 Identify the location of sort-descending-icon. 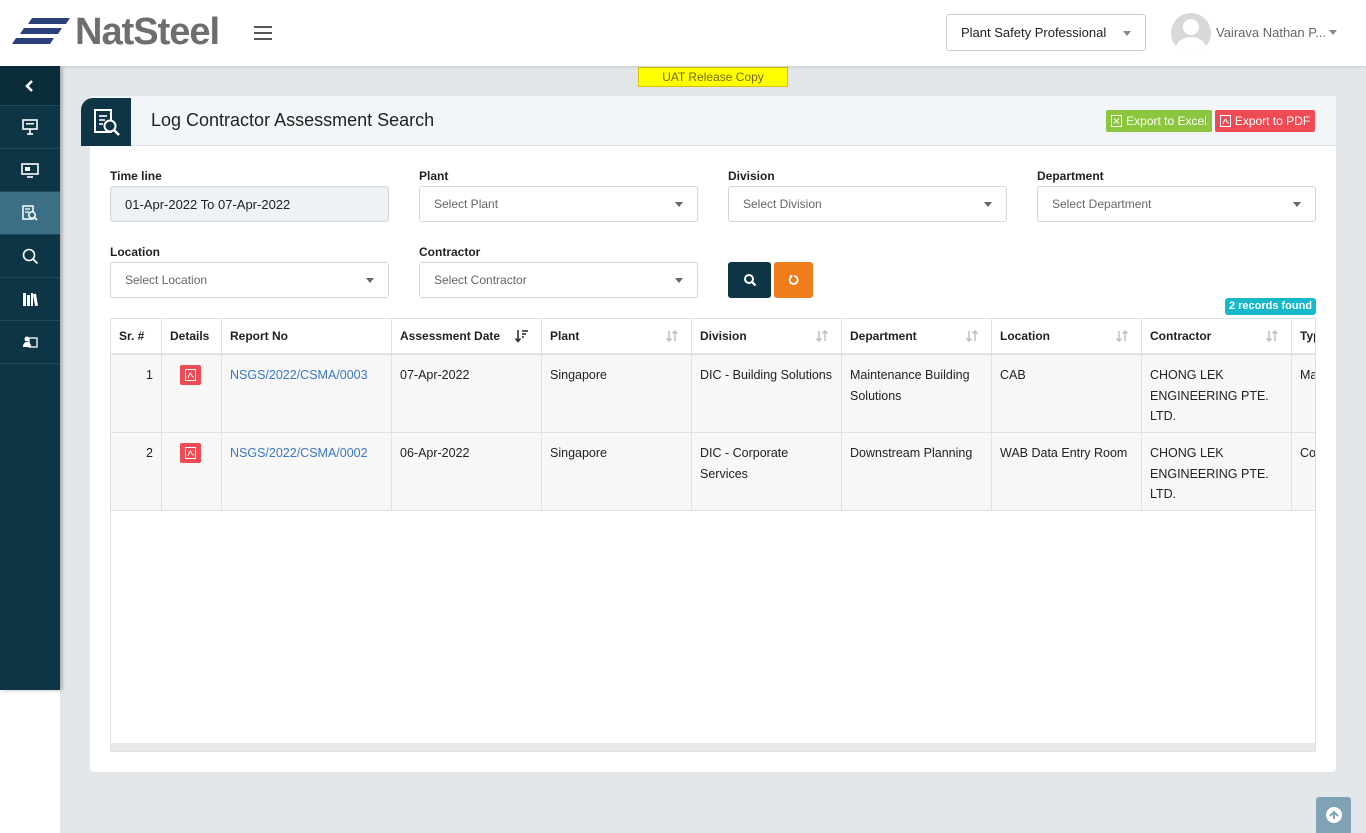
(522, 336).